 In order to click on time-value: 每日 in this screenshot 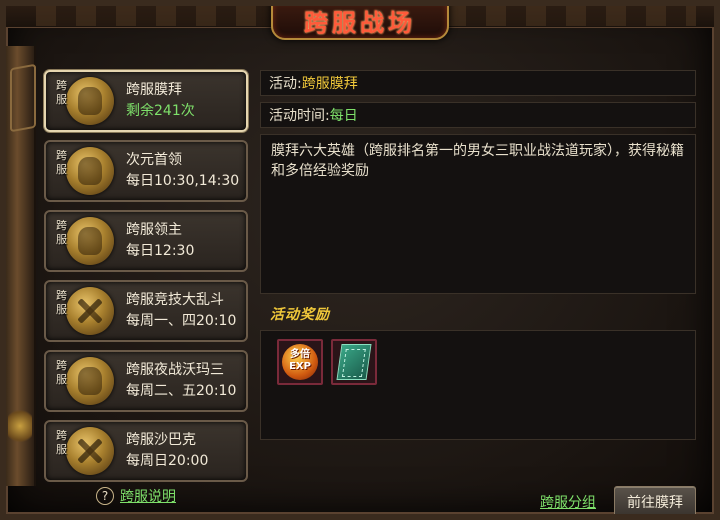, I will do `click(343, 116)`.